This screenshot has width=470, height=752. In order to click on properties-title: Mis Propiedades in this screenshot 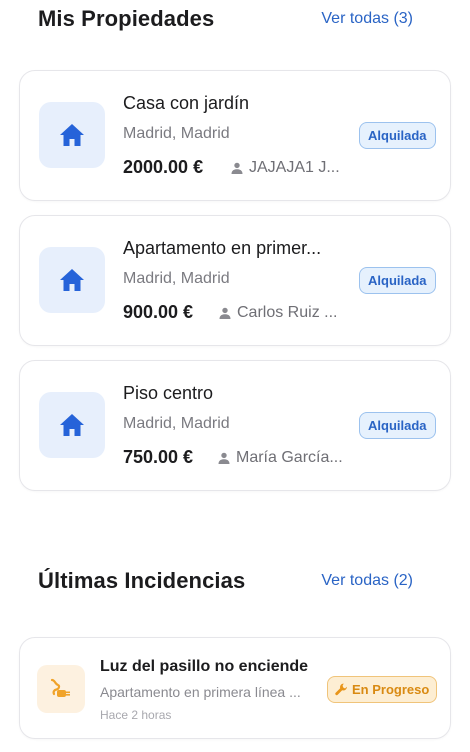, I will do `click(126, 18)`.